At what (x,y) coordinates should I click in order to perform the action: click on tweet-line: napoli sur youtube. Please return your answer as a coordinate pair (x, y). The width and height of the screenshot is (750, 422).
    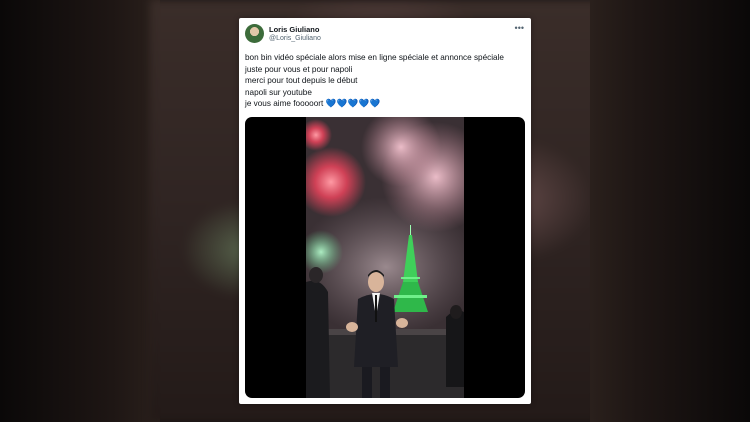
    Looking at the image, I should click on (278, 92).